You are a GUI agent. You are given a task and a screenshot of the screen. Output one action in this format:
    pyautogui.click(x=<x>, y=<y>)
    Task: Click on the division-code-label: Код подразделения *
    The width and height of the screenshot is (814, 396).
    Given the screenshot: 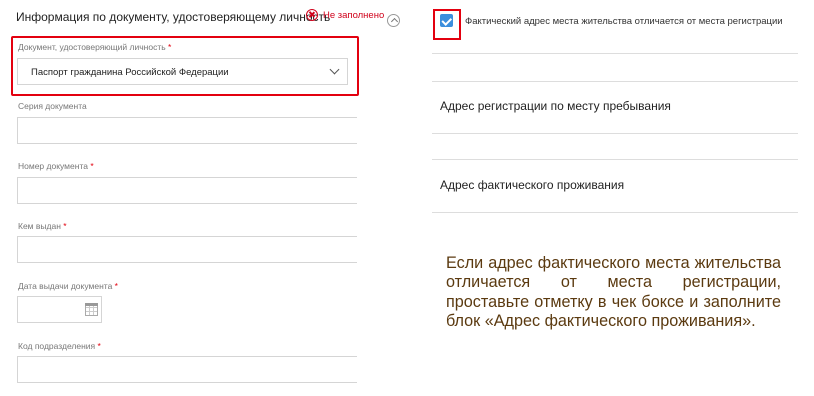 What is the action you would take?
    pyautogui.click(x=59, y=346)
    